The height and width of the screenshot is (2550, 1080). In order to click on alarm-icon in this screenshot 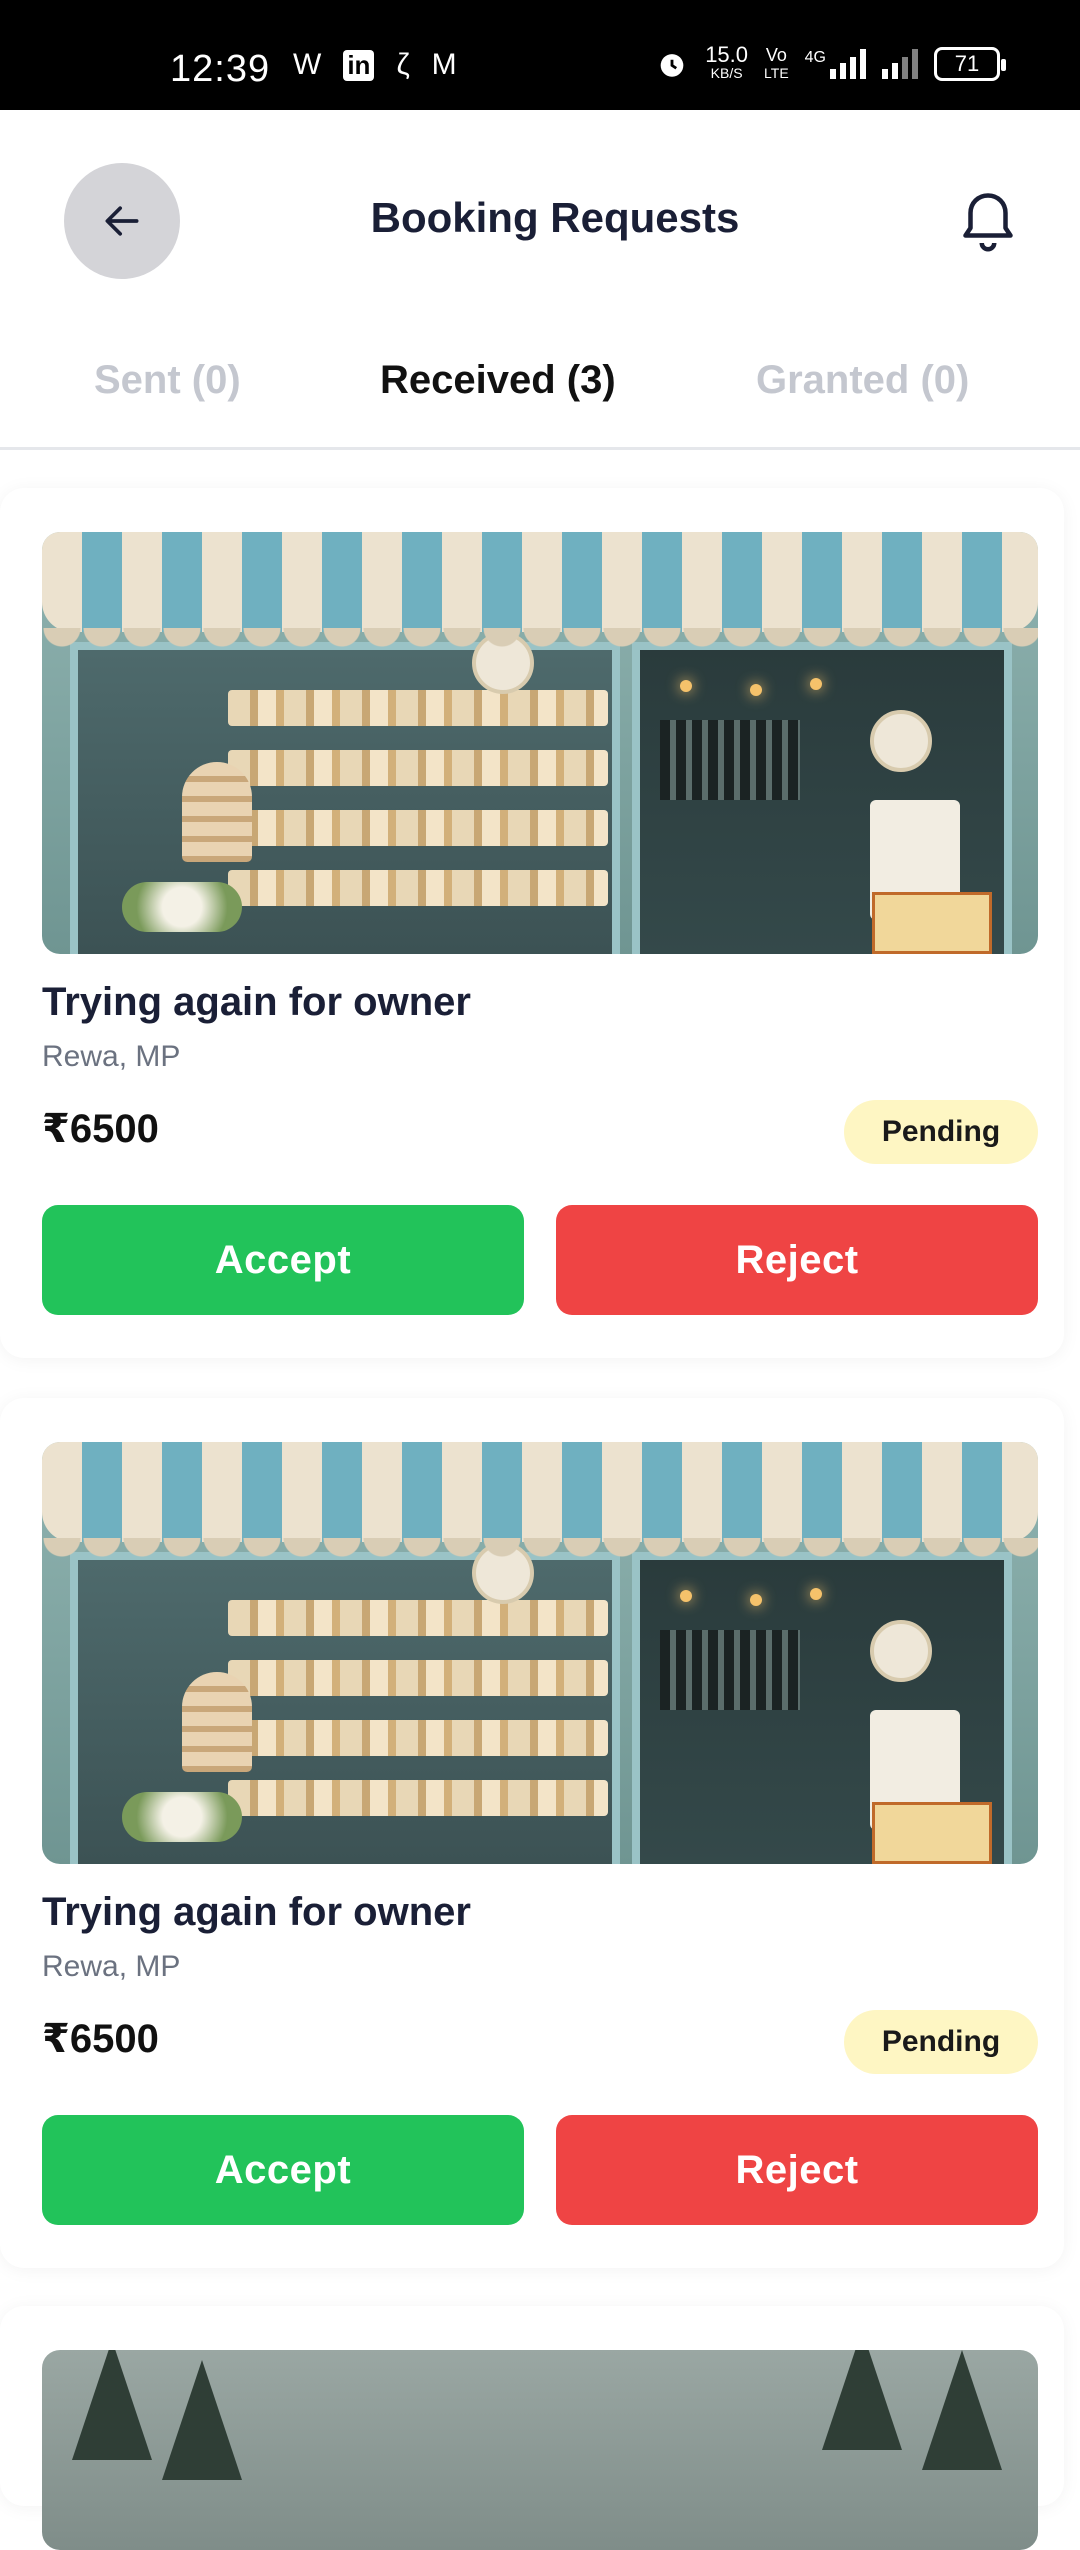, I will do `click(672, 65)`.